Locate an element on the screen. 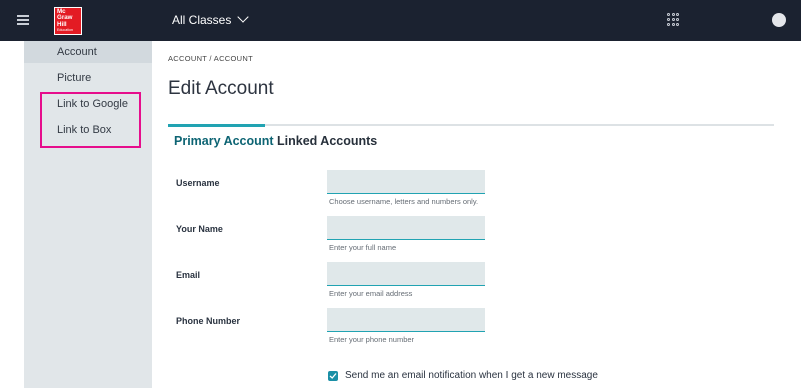 This screenshot has width=801, height=388. apps-grid-icon is located at coordinates (674, 20).